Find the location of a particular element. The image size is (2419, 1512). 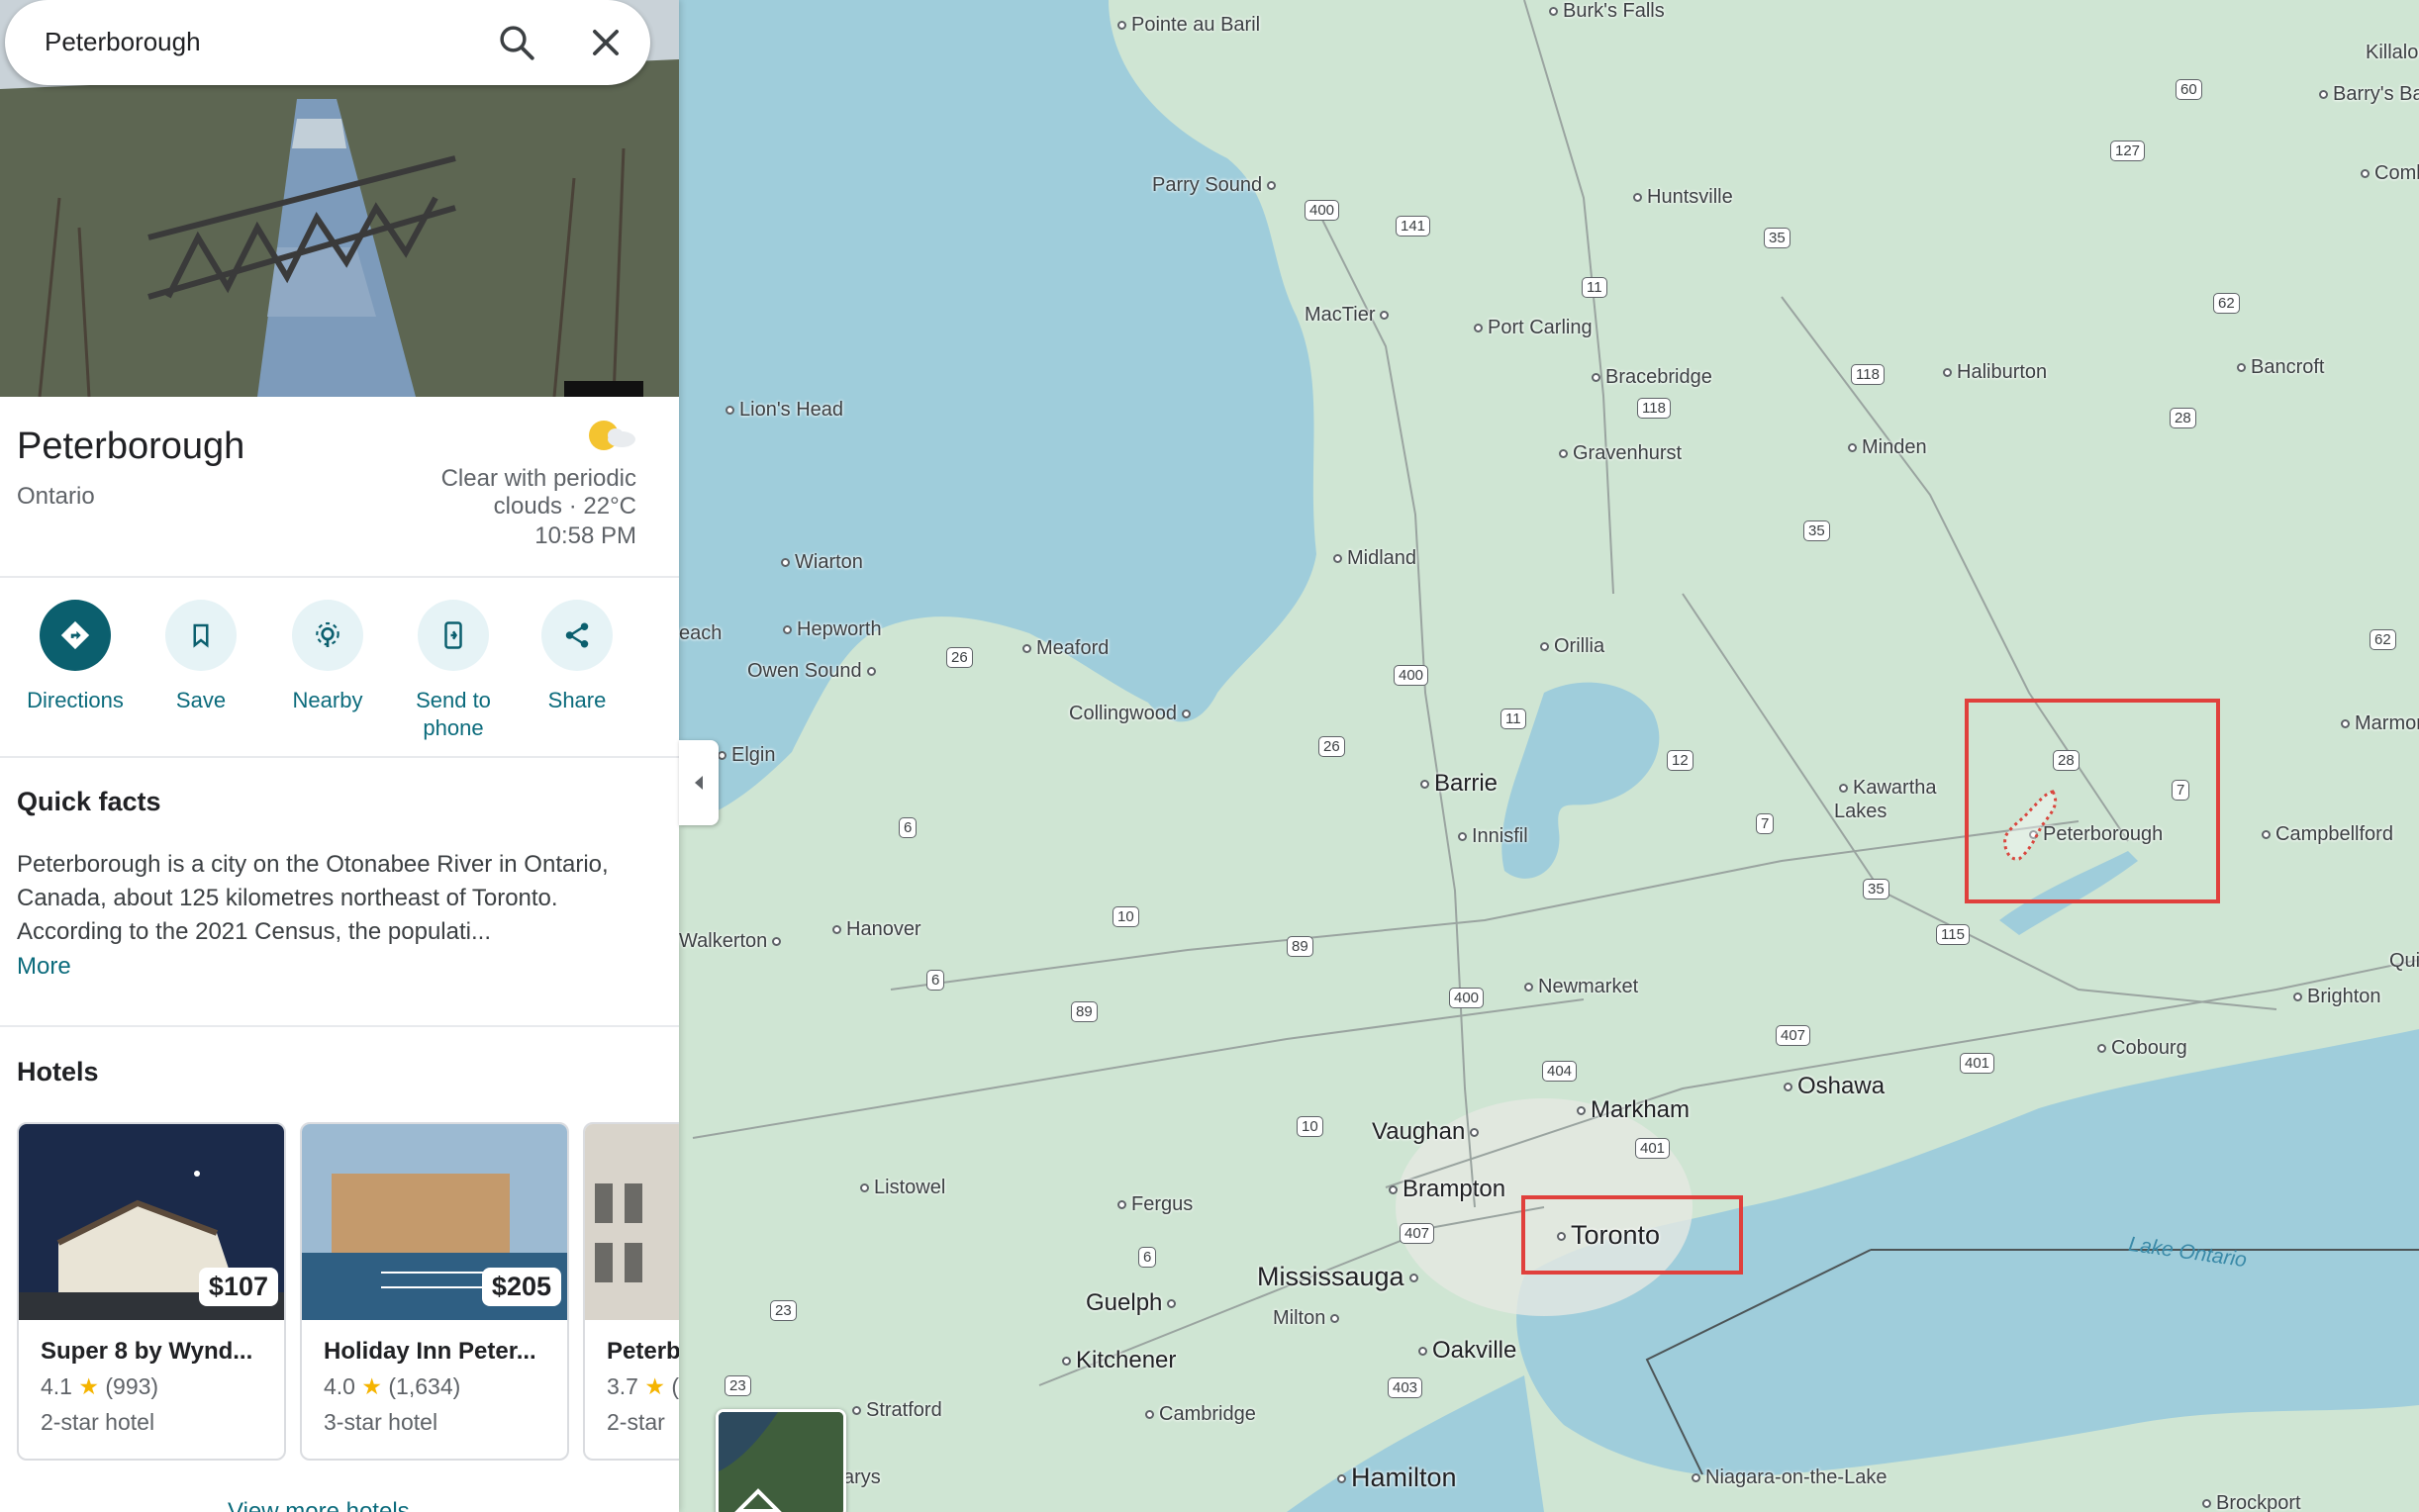

place-label: Orillia is located at coordinates (1569, 646).